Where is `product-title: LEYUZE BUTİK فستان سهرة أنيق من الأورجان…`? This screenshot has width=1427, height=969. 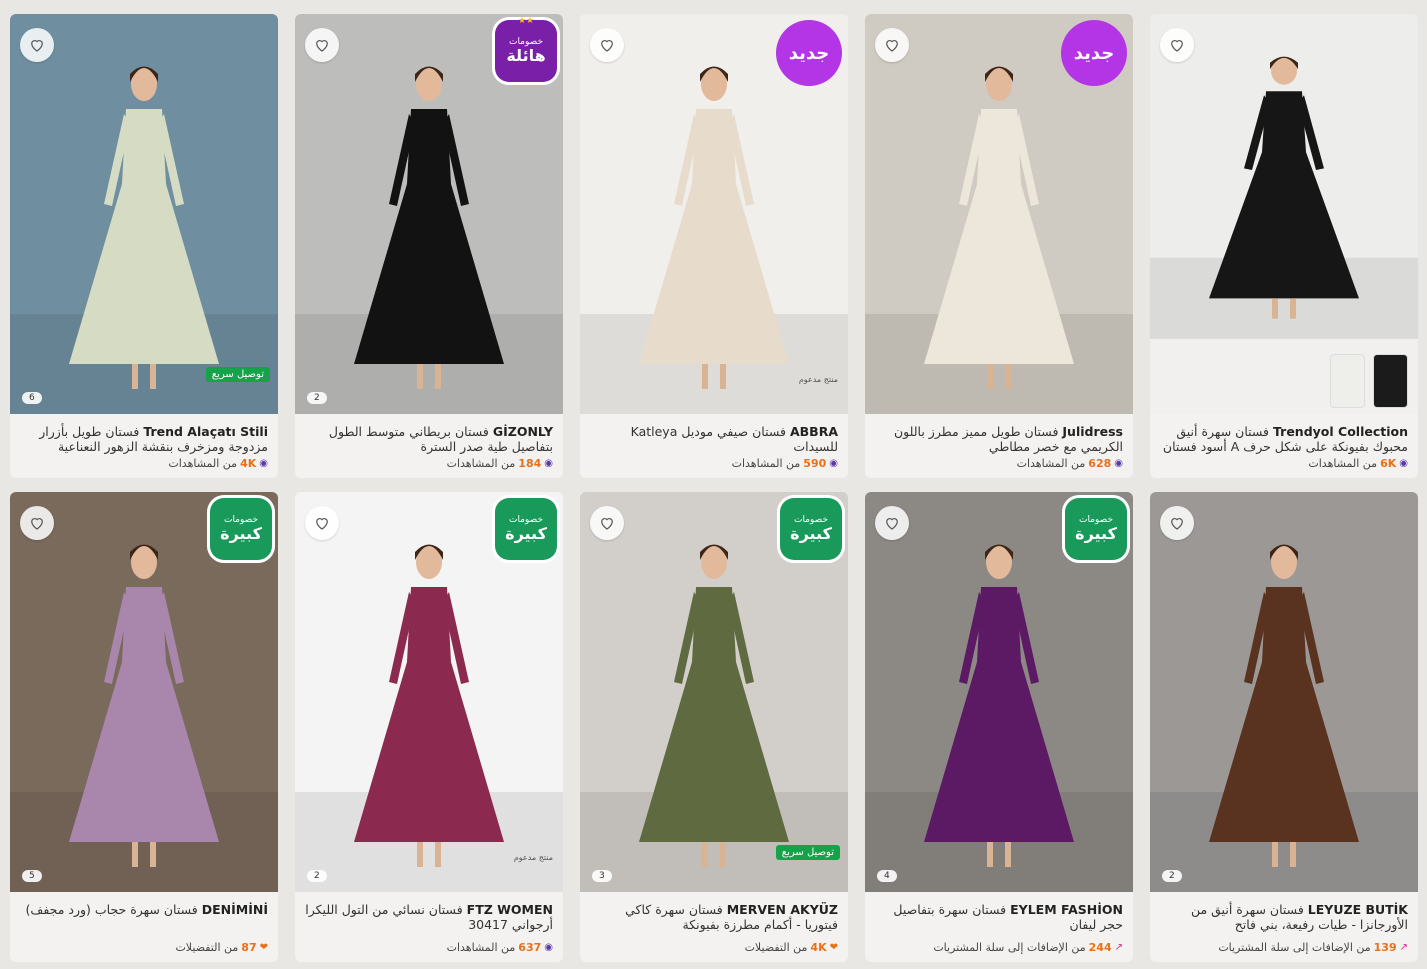 product-title: LEYUZE BUTİK فستان سهرة أنيق من الأورجان… is located at coordinates (1284, 912).